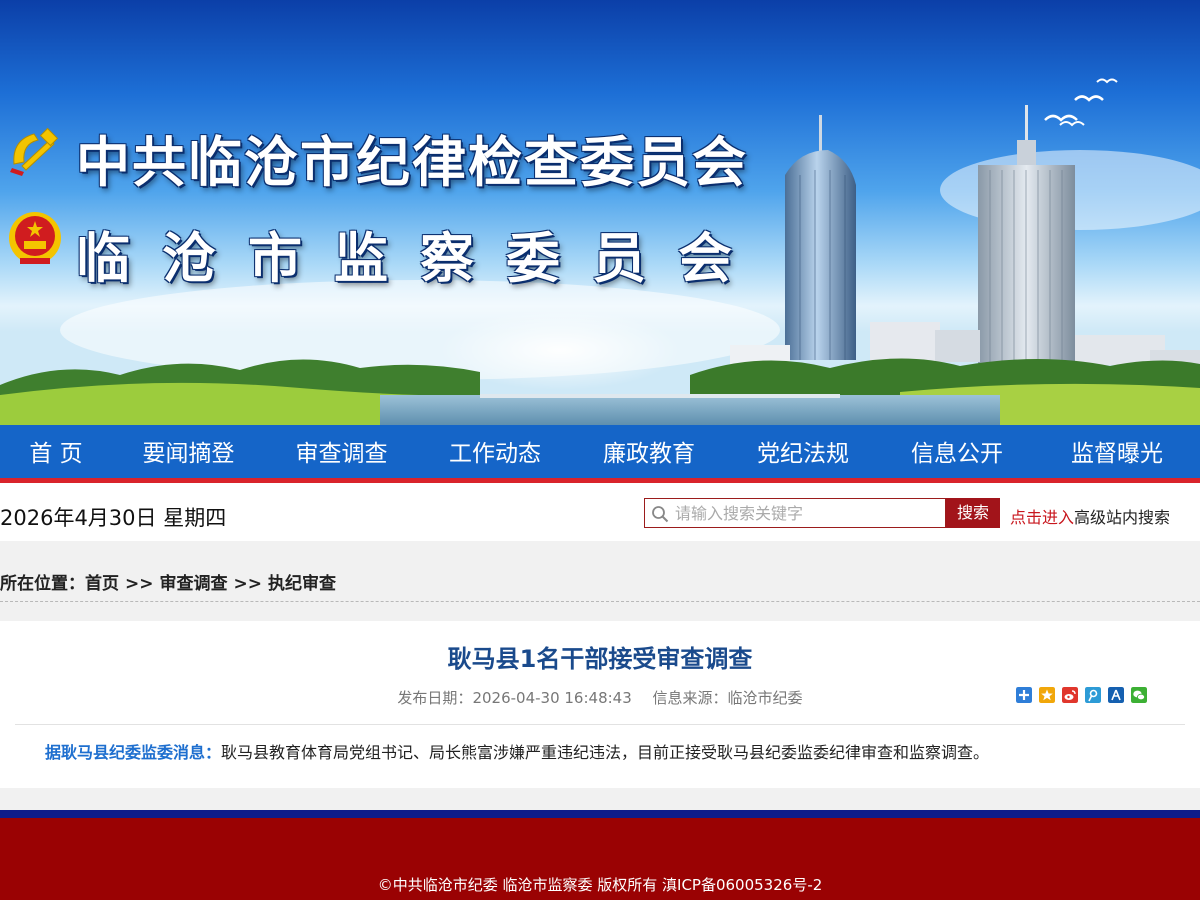  Describe the element at coordinates (600, 585) in the screenshot. I see `breadcrumb: 所在位置：首页 >> 审查调查 >> 执纪审查` at that location.